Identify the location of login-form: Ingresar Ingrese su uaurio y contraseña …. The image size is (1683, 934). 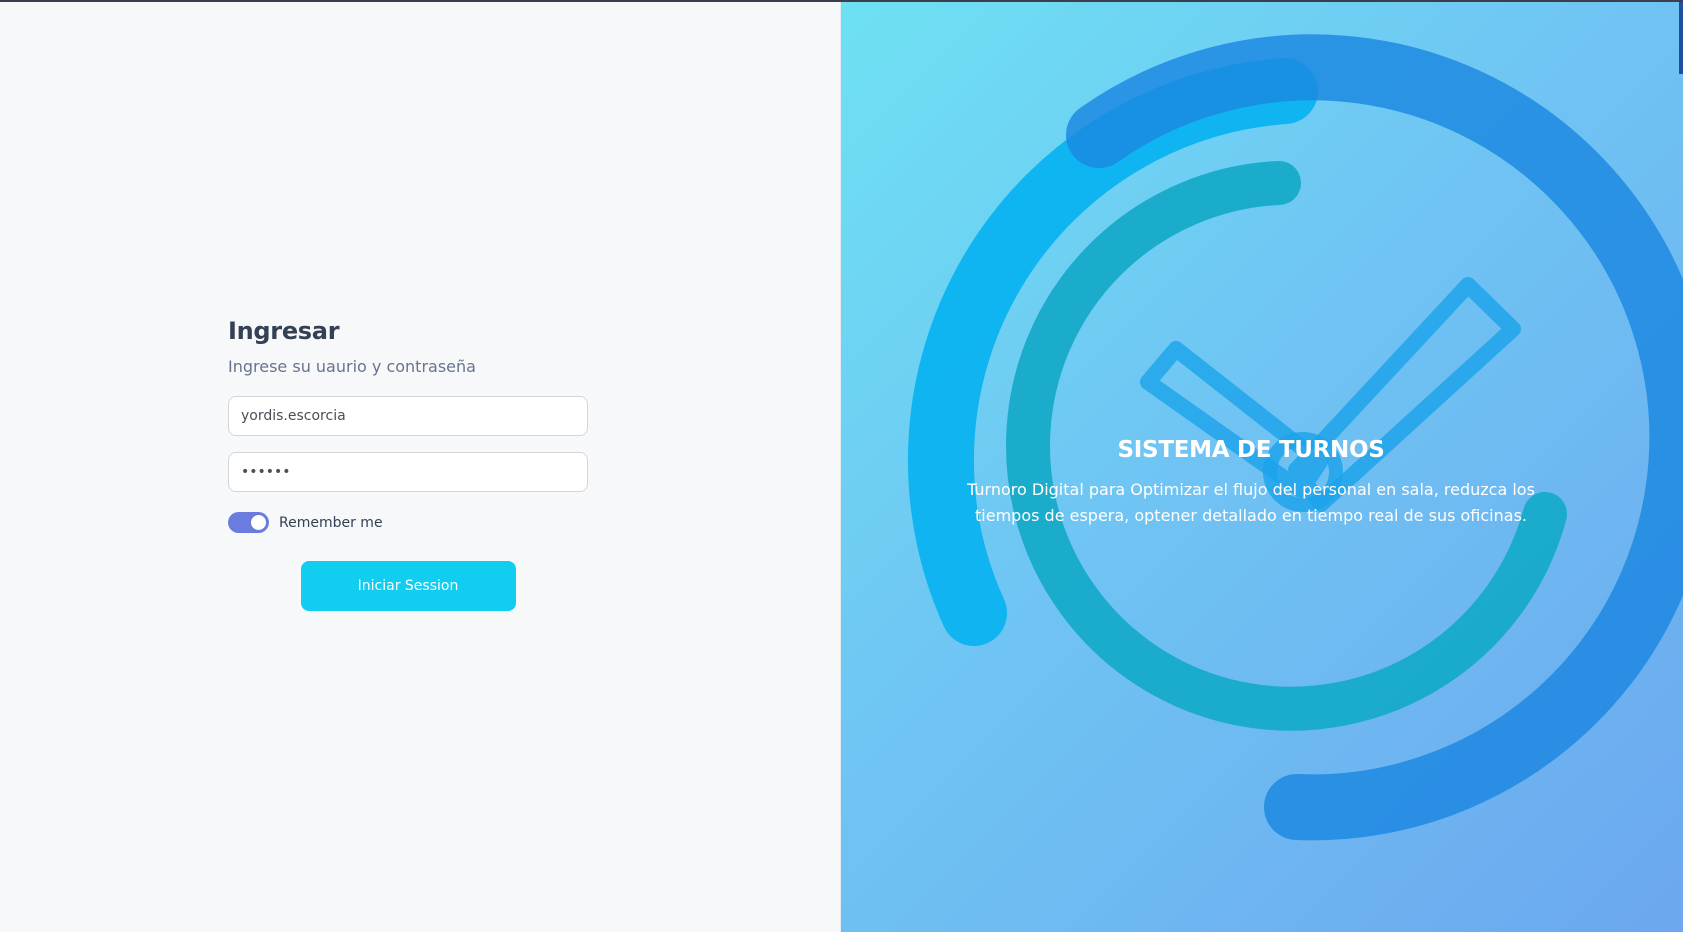
(408, 464).